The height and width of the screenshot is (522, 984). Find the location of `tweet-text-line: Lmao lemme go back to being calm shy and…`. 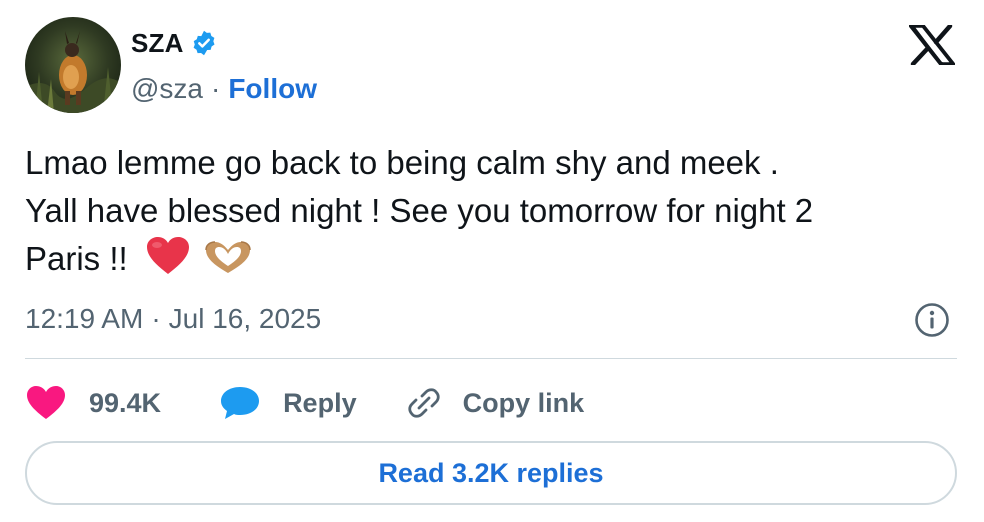

tweet-text-line: Lmao lemme go back to being calm shy and… is located at coordinates (402, 162).